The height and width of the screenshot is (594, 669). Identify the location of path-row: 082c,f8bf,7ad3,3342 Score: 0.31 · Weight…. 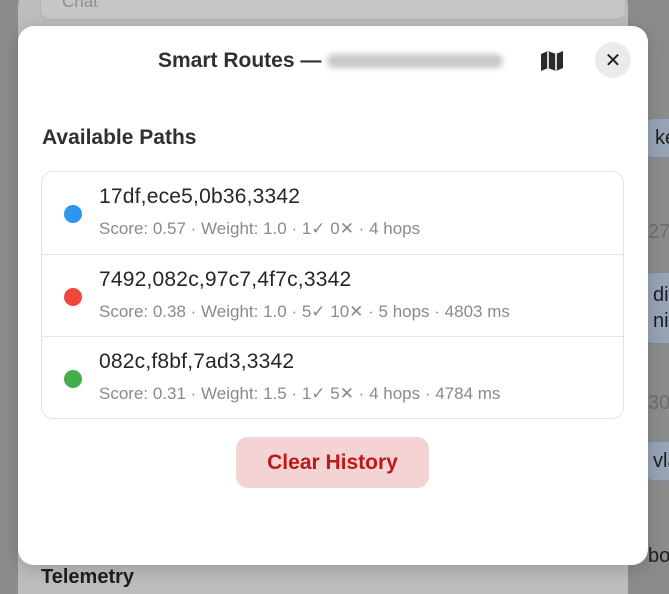
(332, 377).